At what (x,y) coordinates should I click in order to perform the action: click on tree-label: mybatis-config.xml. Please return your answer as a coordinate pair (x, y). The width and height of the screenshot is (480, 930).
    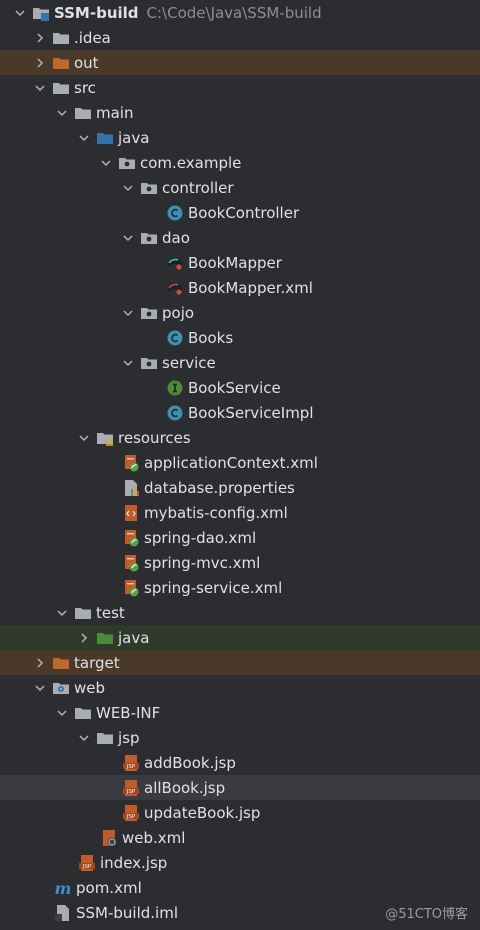
    Looking at the image, I should click on (216, 512).